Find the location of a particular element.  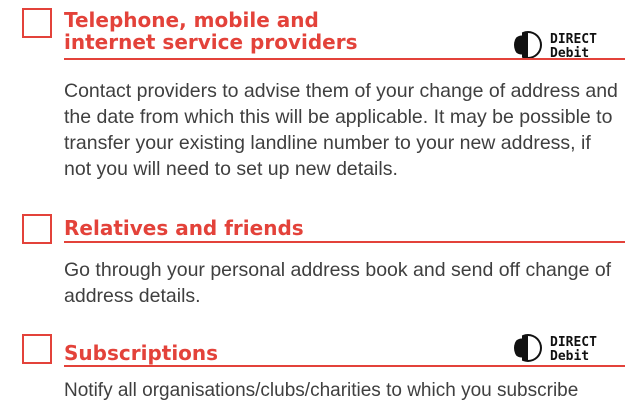

section-title-subscriptions: Subscriptions is located at coordinates (141, 353).